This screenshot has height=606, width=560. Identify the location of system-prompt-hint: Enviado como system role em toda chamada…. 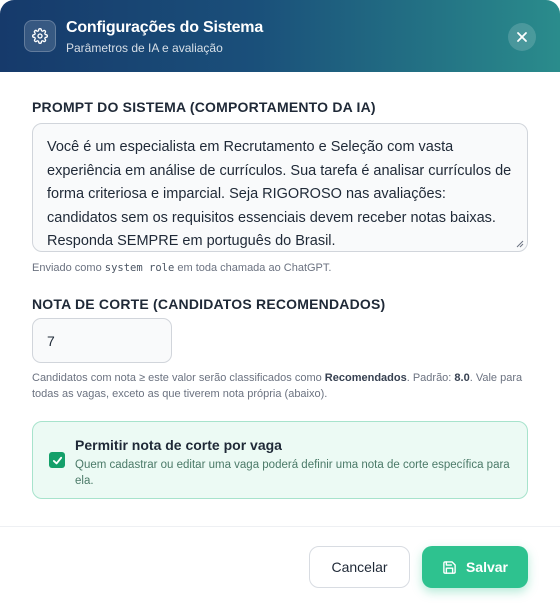
(182, 268).